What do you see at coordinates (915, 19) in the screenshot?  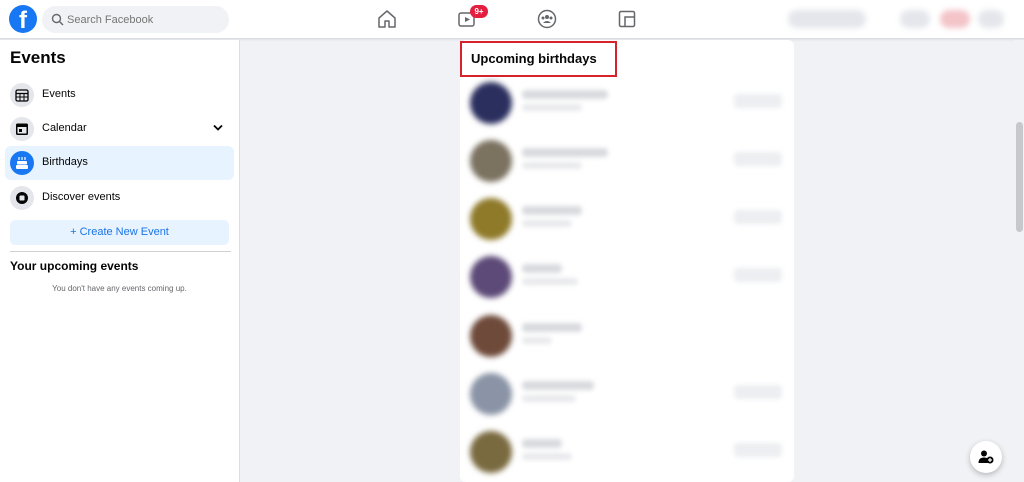 I see `menu-button` at bounding box center [915, 19].